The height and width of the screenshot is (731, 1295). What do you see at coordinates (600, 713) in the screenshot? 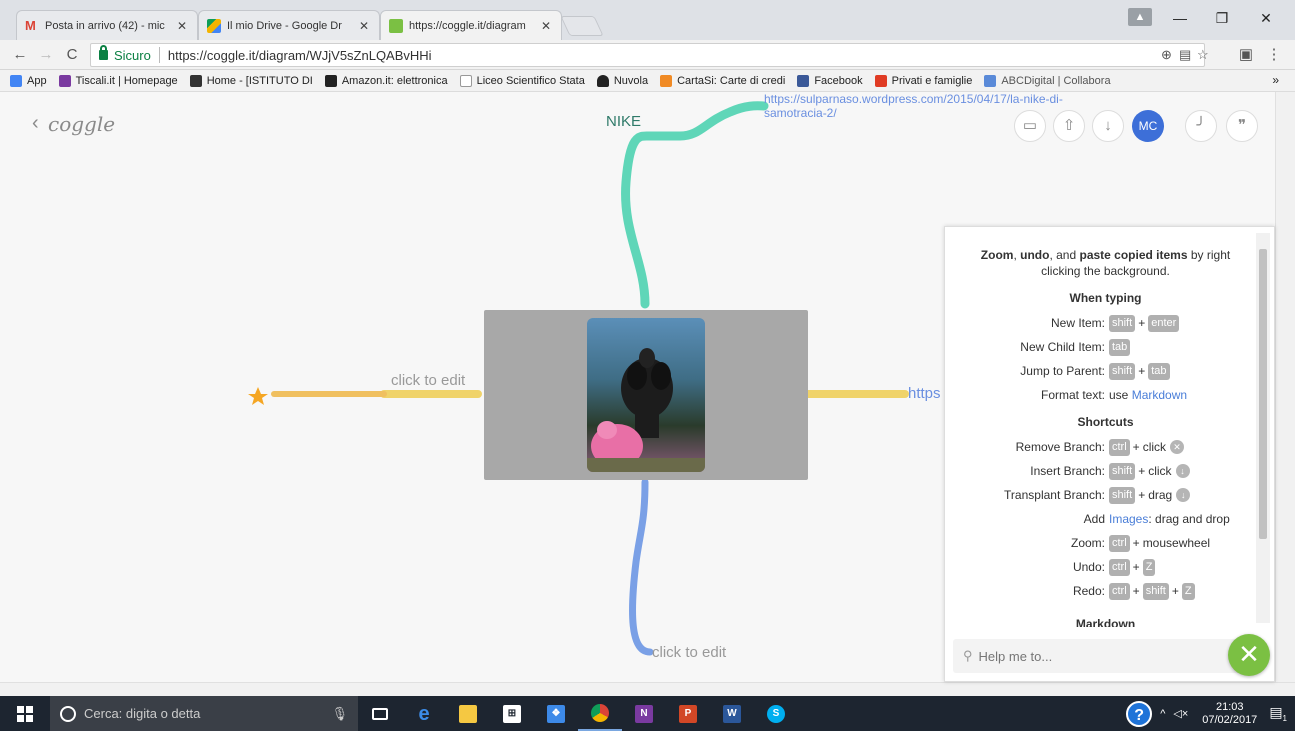
I see `taskbar-chrome` at bounding box center [600, 713].